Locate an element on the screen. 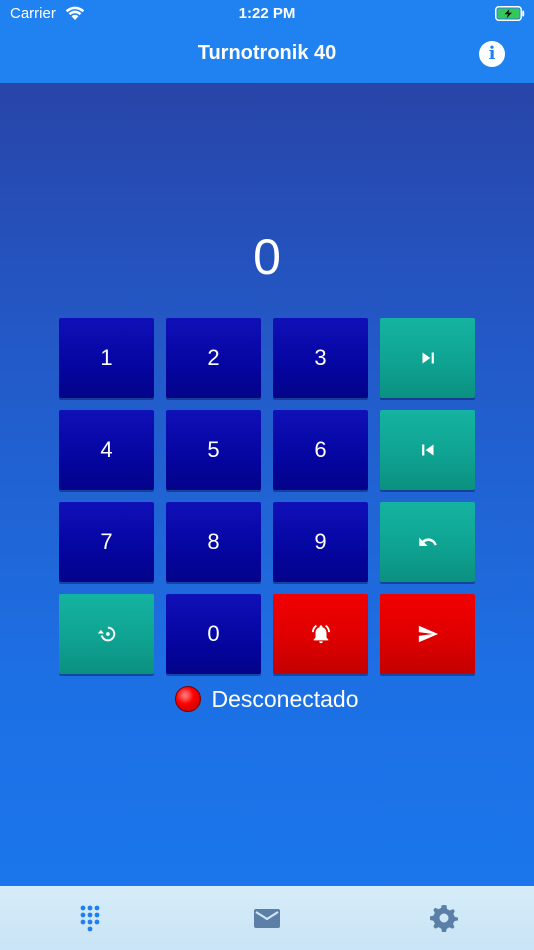 The image size is (534, 950). key-label: 7 is located at coordinates (106, 541).